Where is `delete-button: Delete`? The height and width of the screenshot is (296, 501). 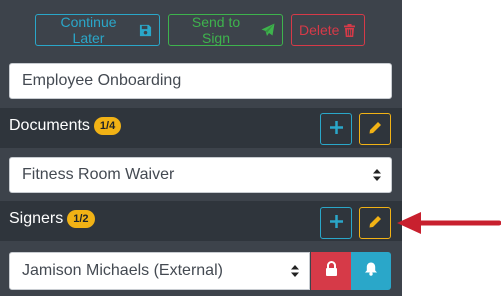
delete-button: Delete is located at coordinates (328, 30).